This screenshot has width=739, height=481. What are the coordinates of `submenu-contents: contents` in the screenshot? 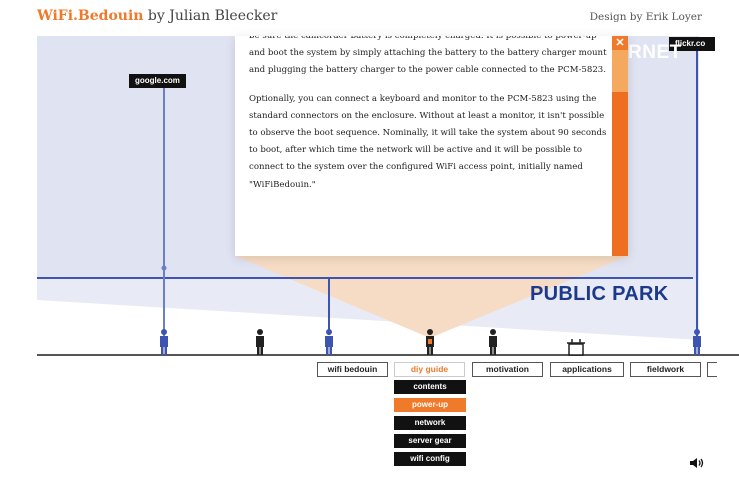 It's located at (430, 387).